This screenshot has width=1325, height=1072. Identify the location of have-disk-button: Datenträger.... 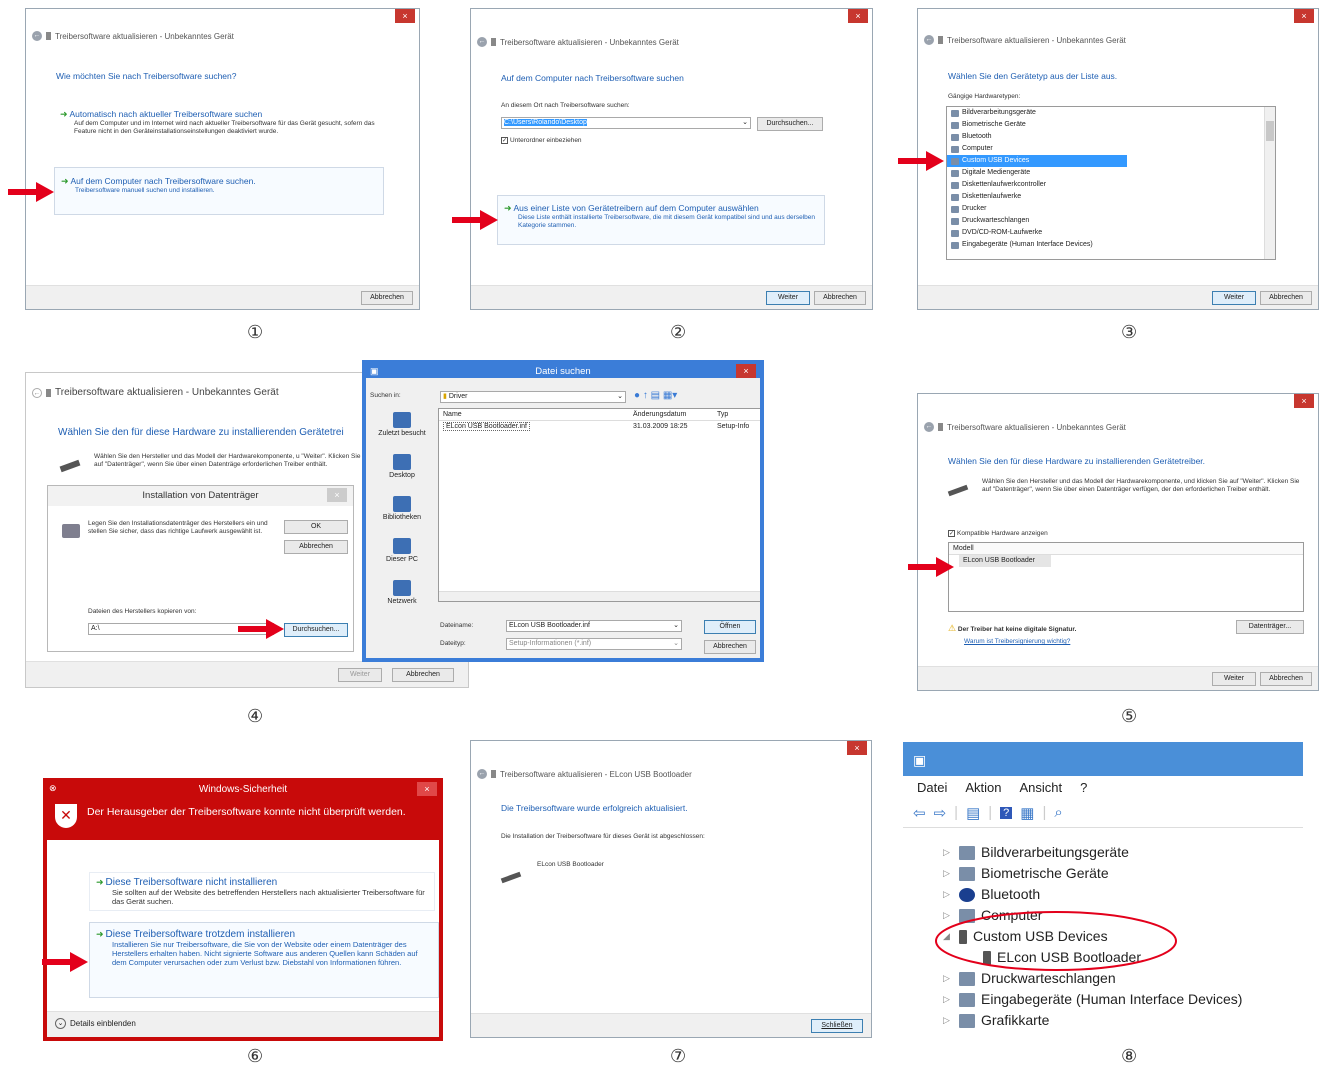
(1270, 627).